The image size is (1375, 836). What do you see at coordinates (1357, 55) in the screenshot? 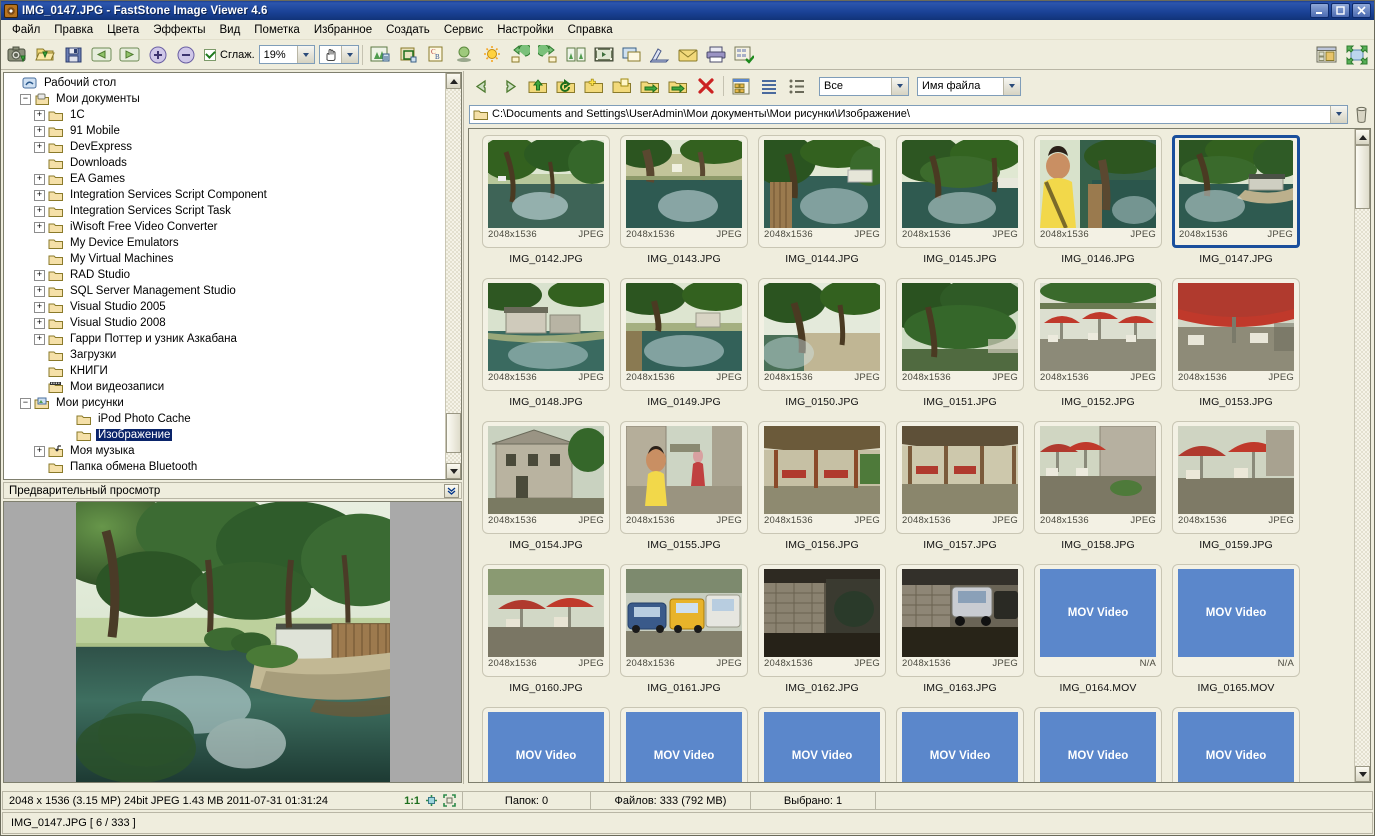
I see `fullscreen-icon` at bounding box center [1357, 55].